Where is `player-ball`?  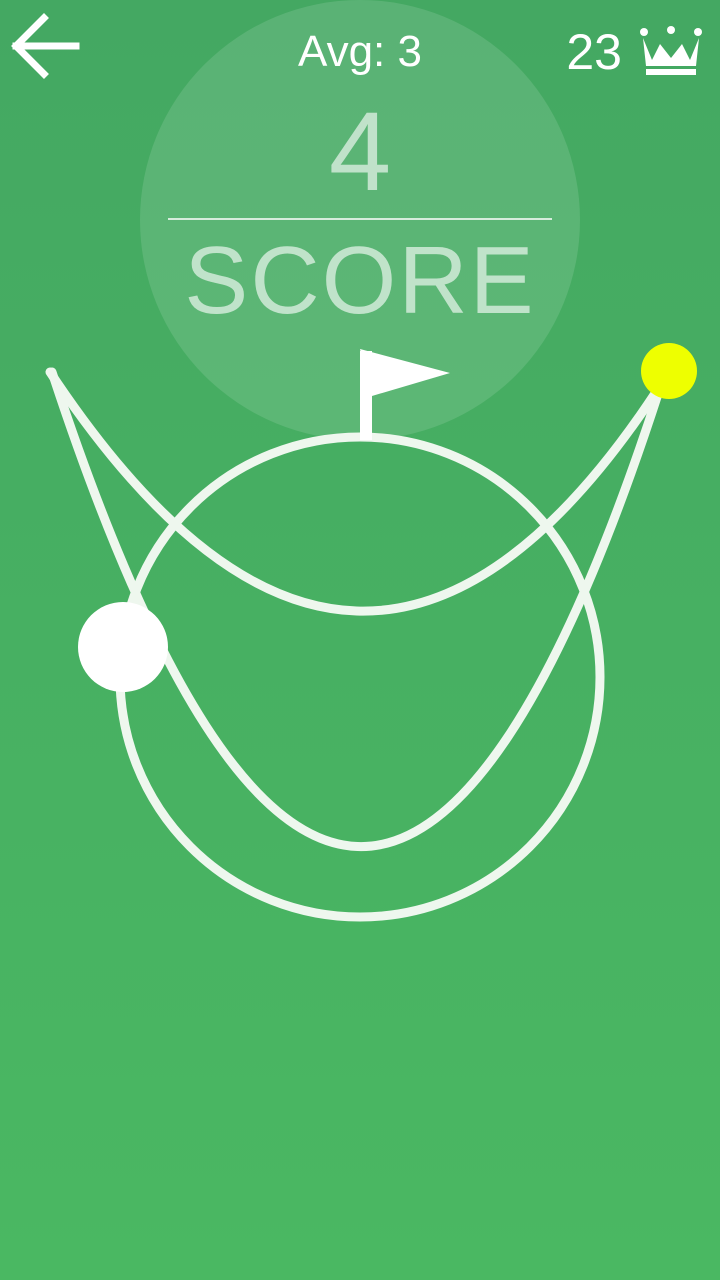 player-ball is located at coordinates (123, 647).